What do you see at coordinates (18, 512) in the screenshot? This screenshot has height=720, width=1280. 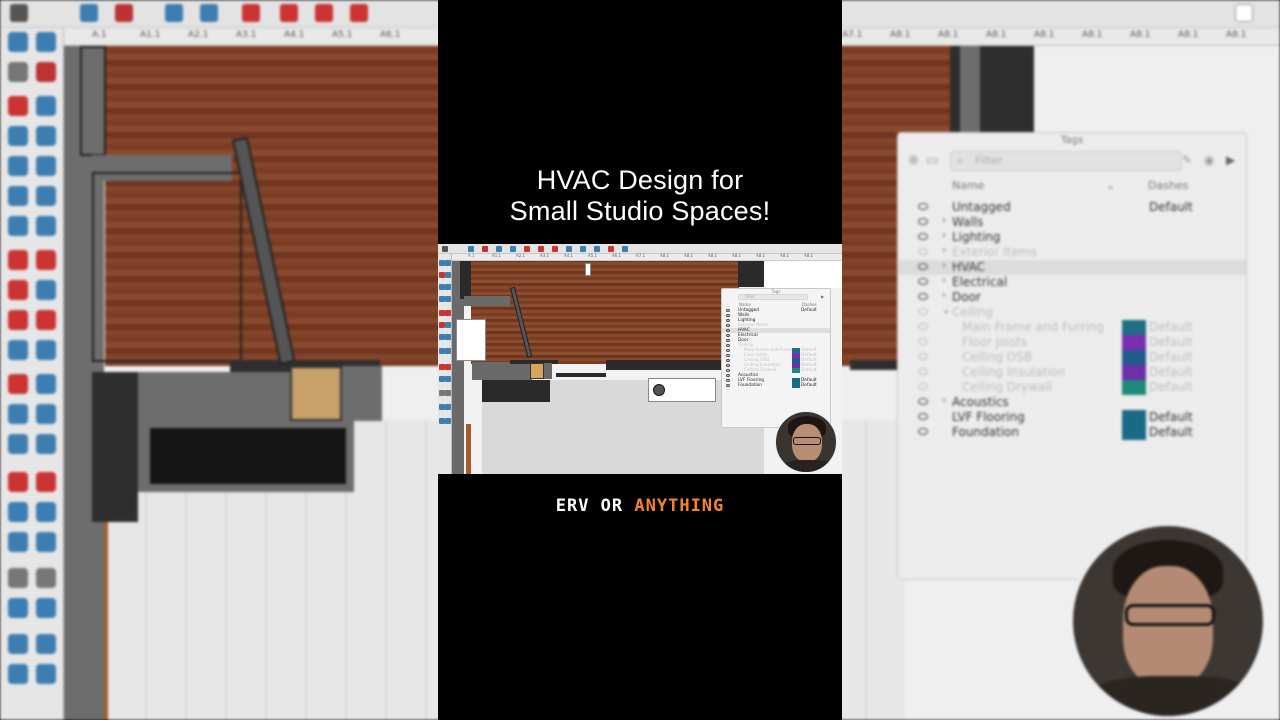 I see `zoom-icon` at bounding box center [18, 512].